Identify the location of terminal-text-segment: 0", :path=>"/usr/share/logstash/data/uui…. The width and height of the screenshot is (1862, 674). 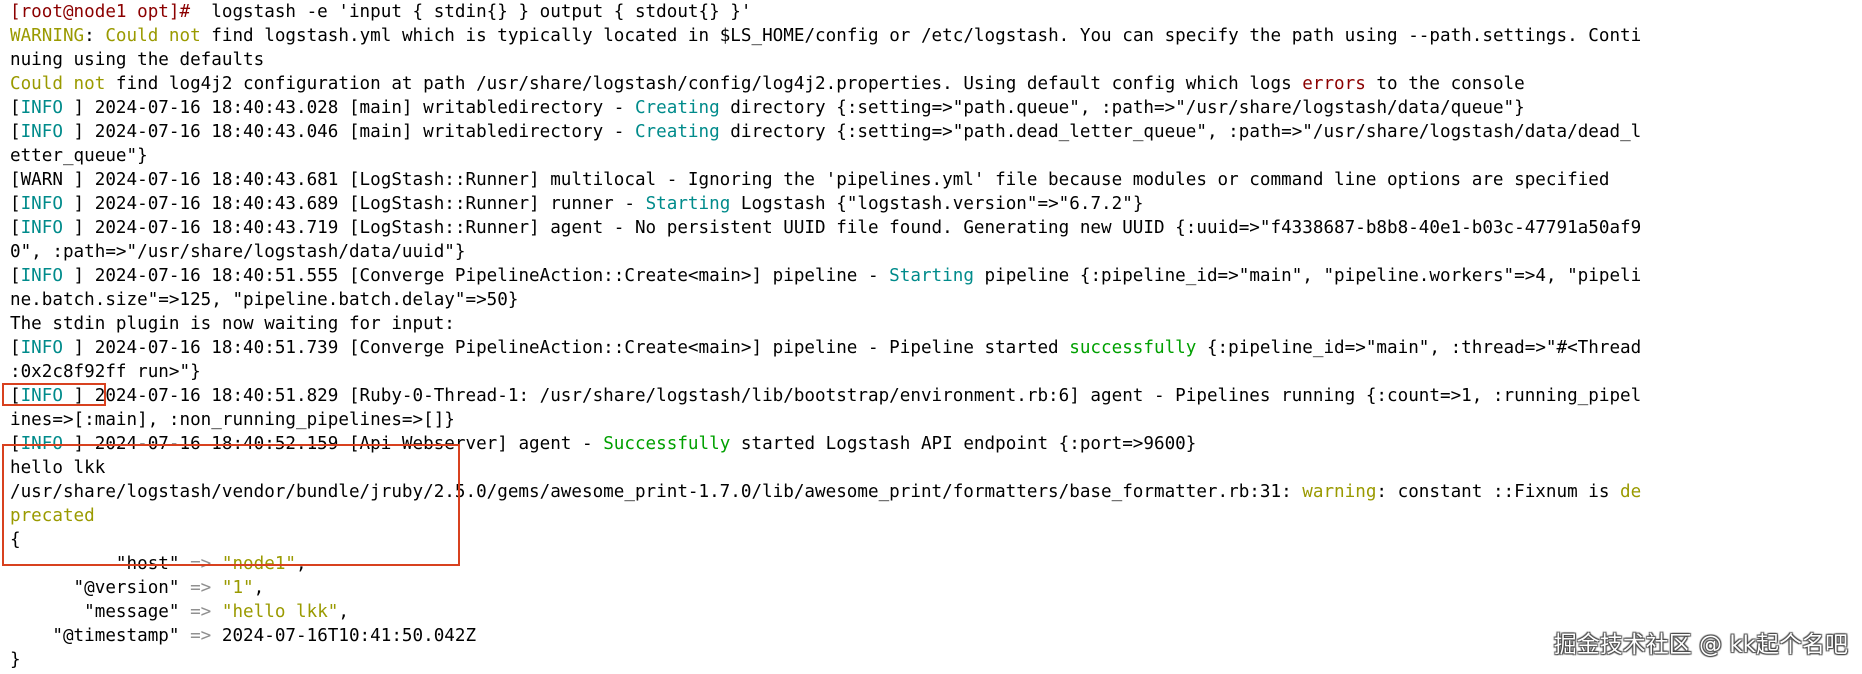
(238, 252).